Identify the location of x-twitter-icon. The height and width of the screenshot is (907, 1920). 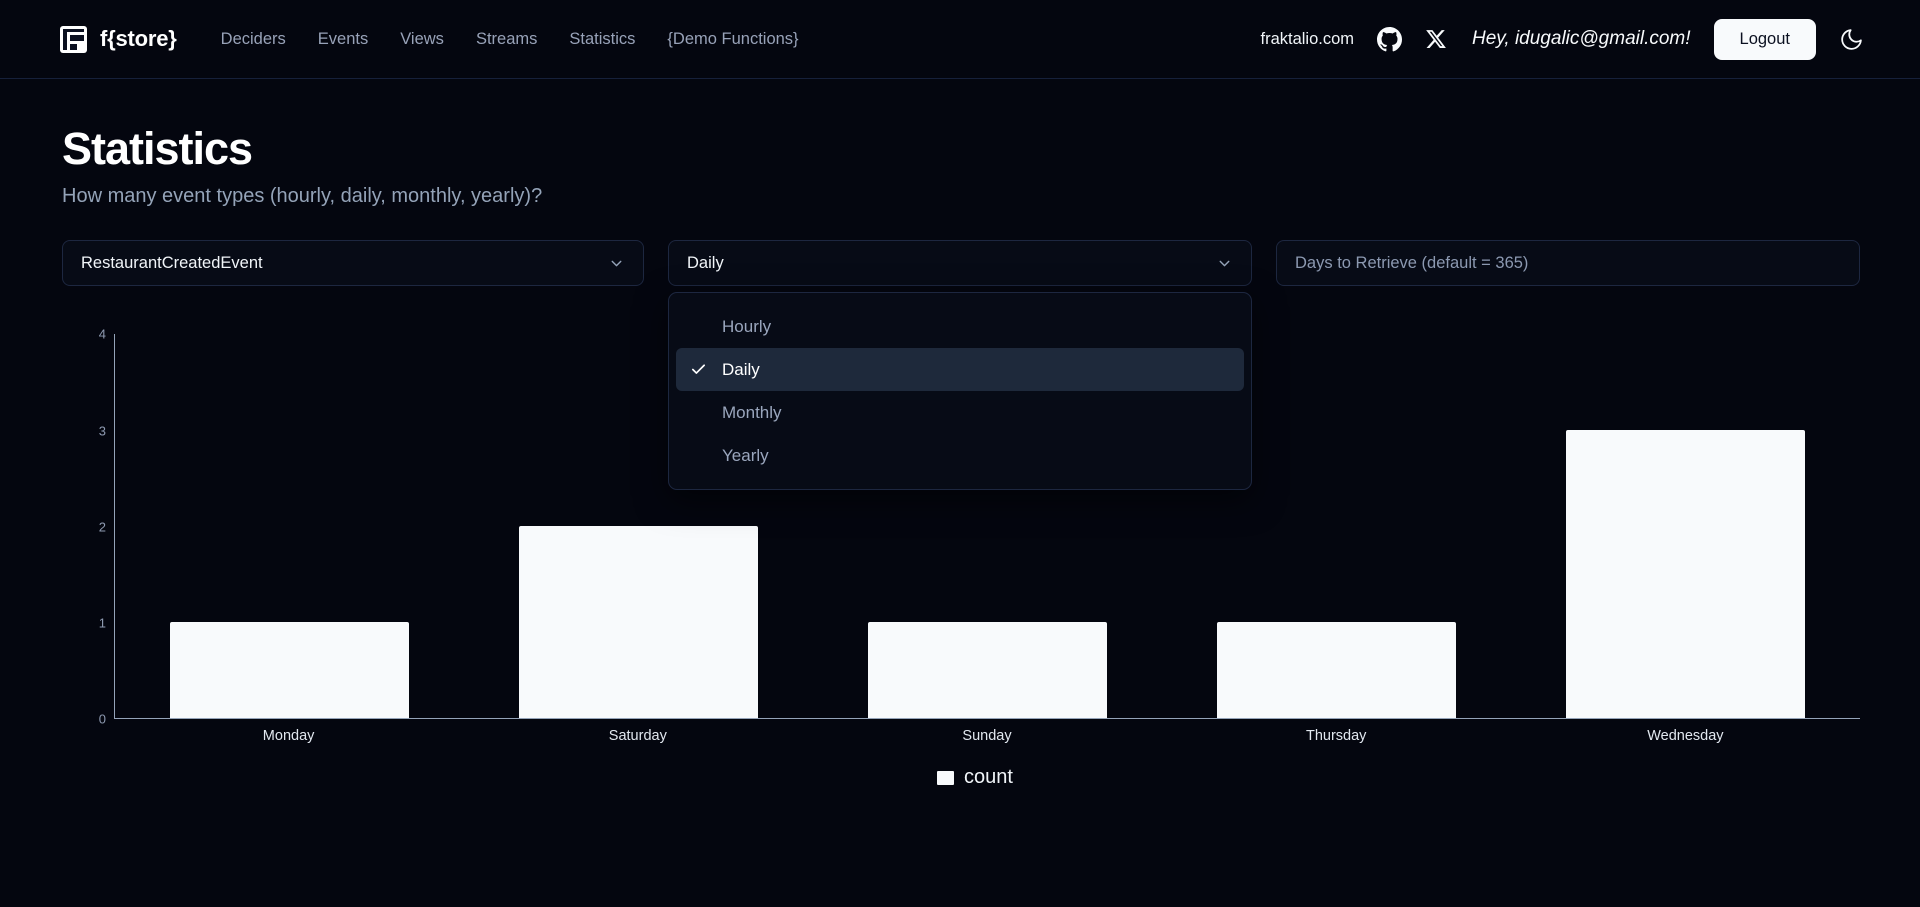
(1436, 39).